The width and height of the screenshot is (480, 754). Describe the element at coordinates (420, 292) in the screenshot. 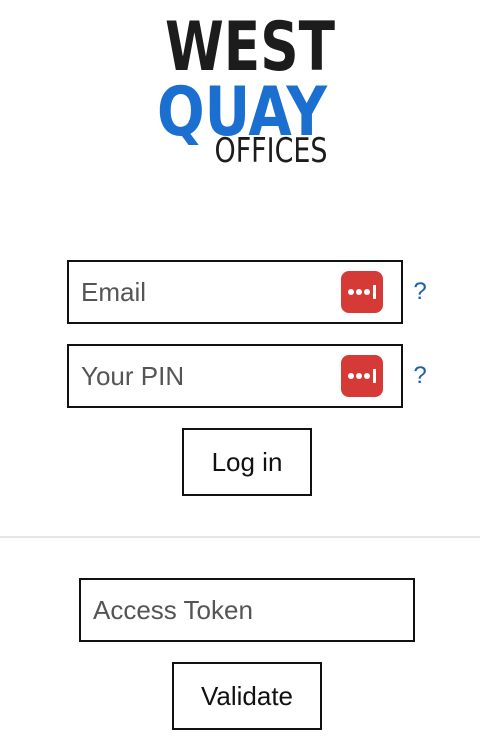

I see `email-help-link: ?` at that location.